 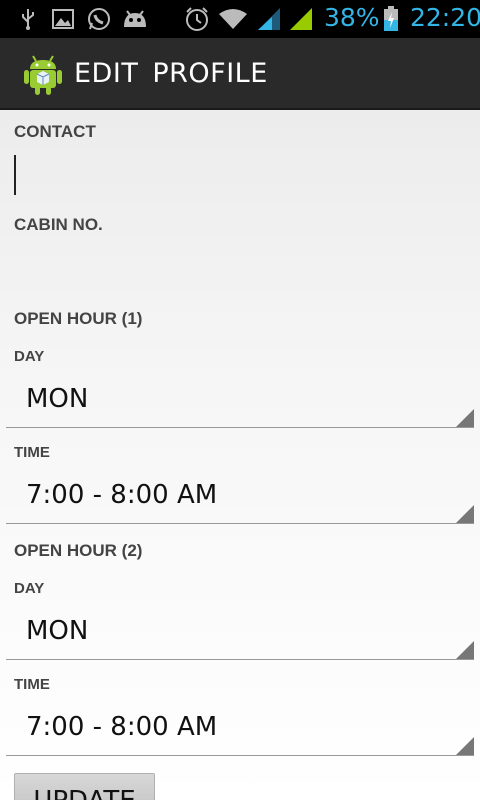 I want to click on open-hour-2-heading: OPEN HOUR (2), so click(x=78, y=550).